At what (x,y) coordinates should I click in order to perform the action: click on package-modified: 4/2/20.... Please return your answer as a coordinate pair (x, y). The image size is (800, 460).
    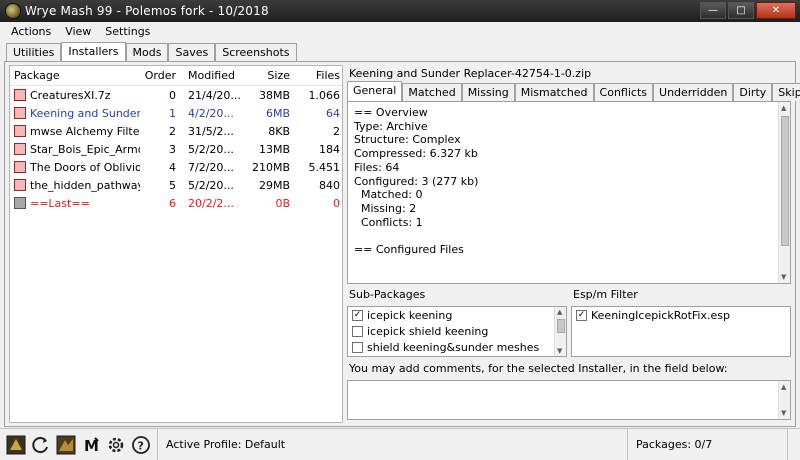
    Looking at the image, I should click on (211, 113).